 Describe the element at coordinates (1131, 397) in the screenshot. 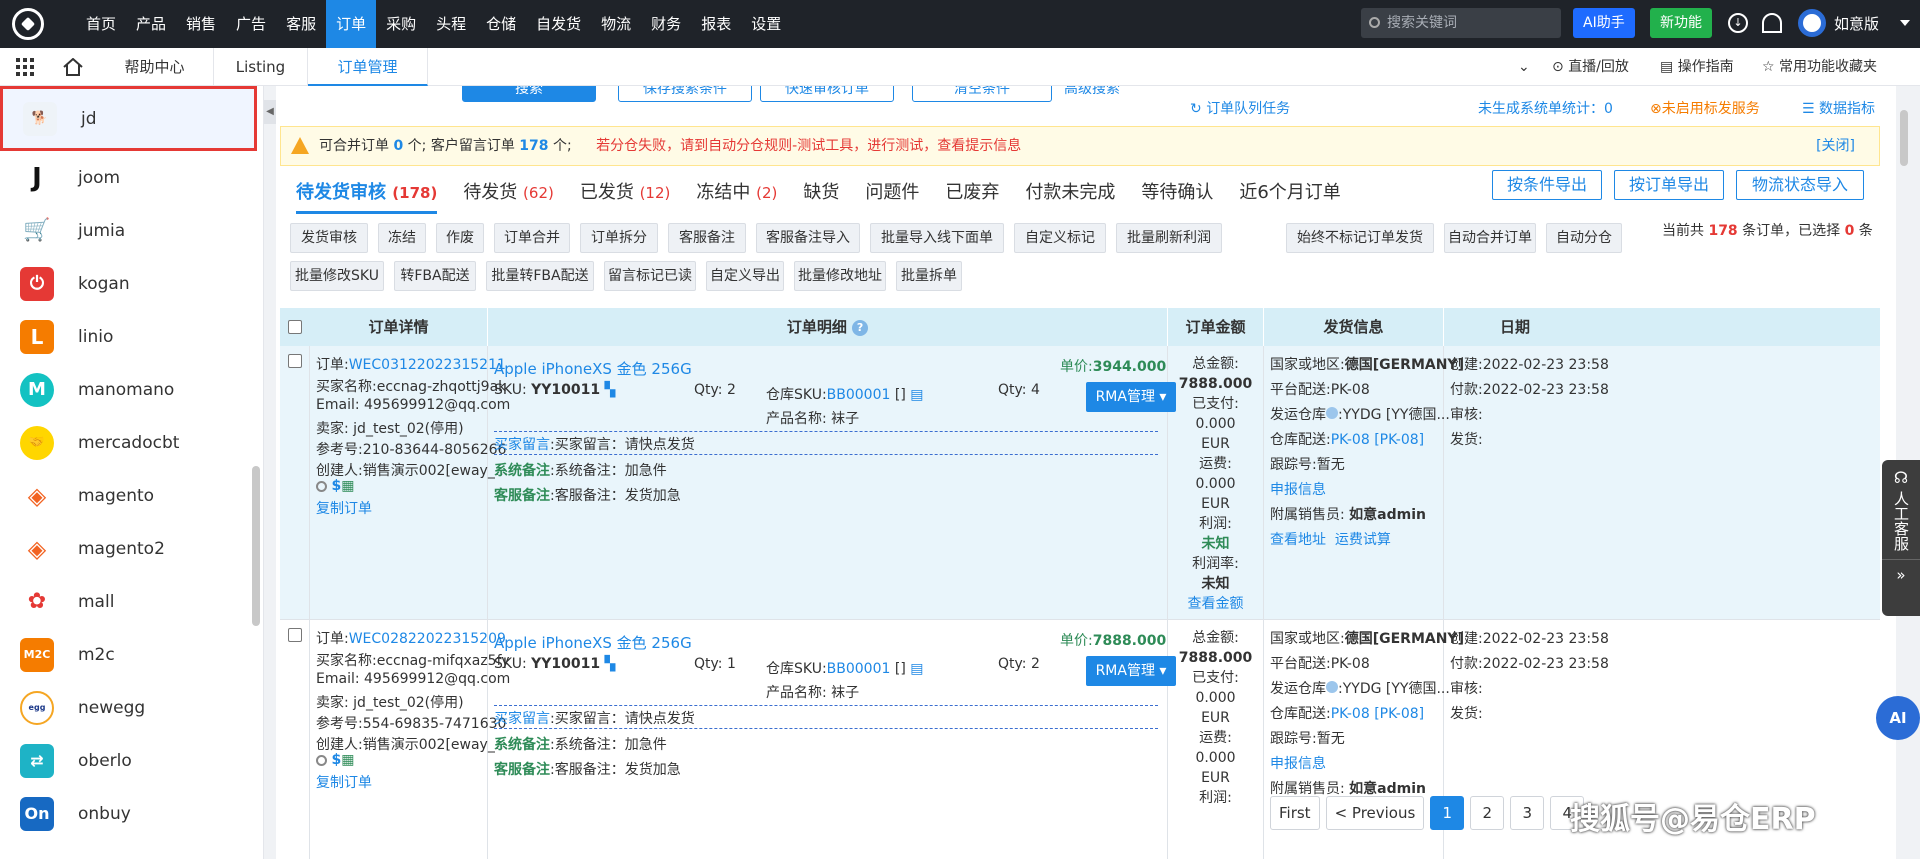

I see `rma-dropdown: RMA管理 ▾` at that location.